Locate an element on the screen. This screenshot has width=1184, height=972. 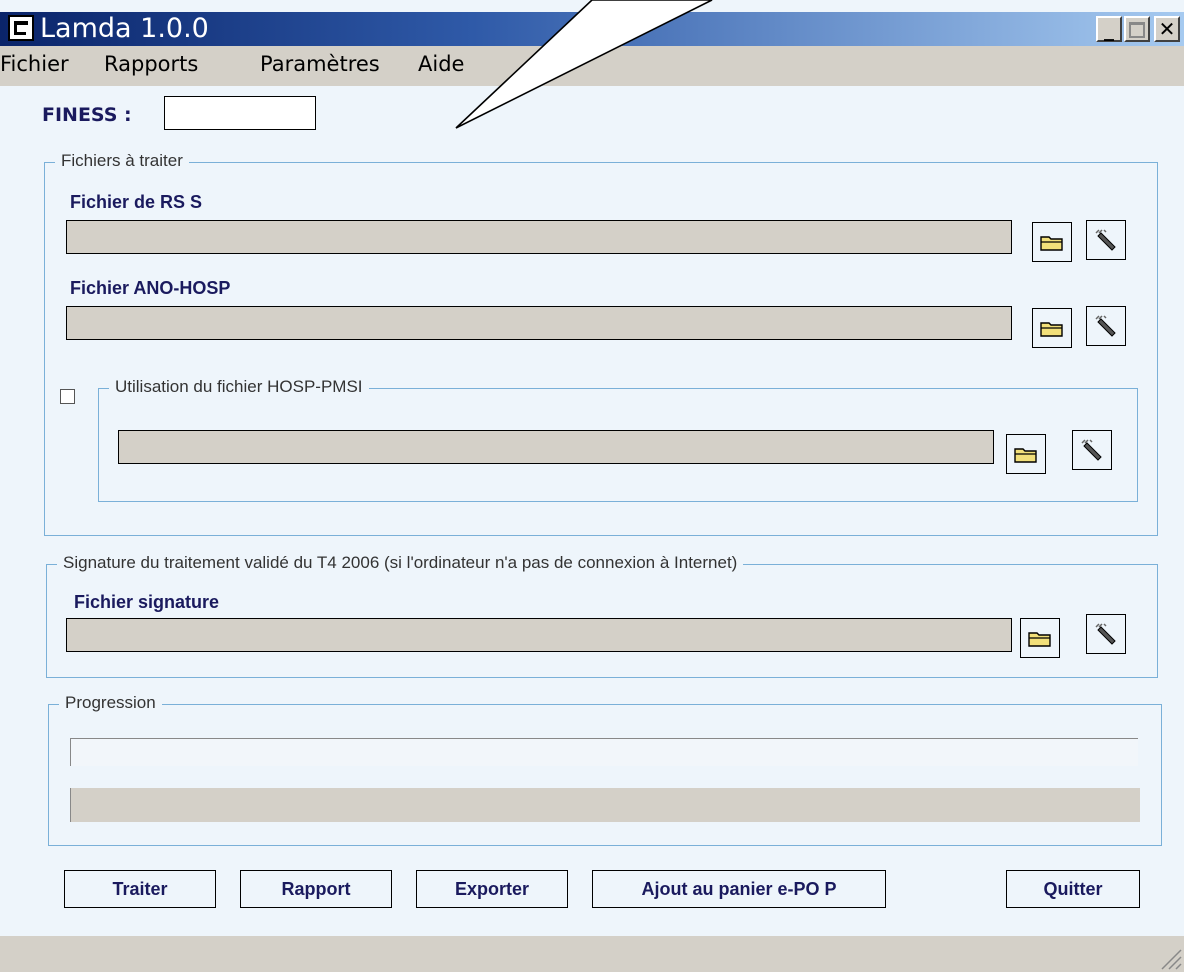
progress-group-legend: Progression is located at coordinates (110, 703).